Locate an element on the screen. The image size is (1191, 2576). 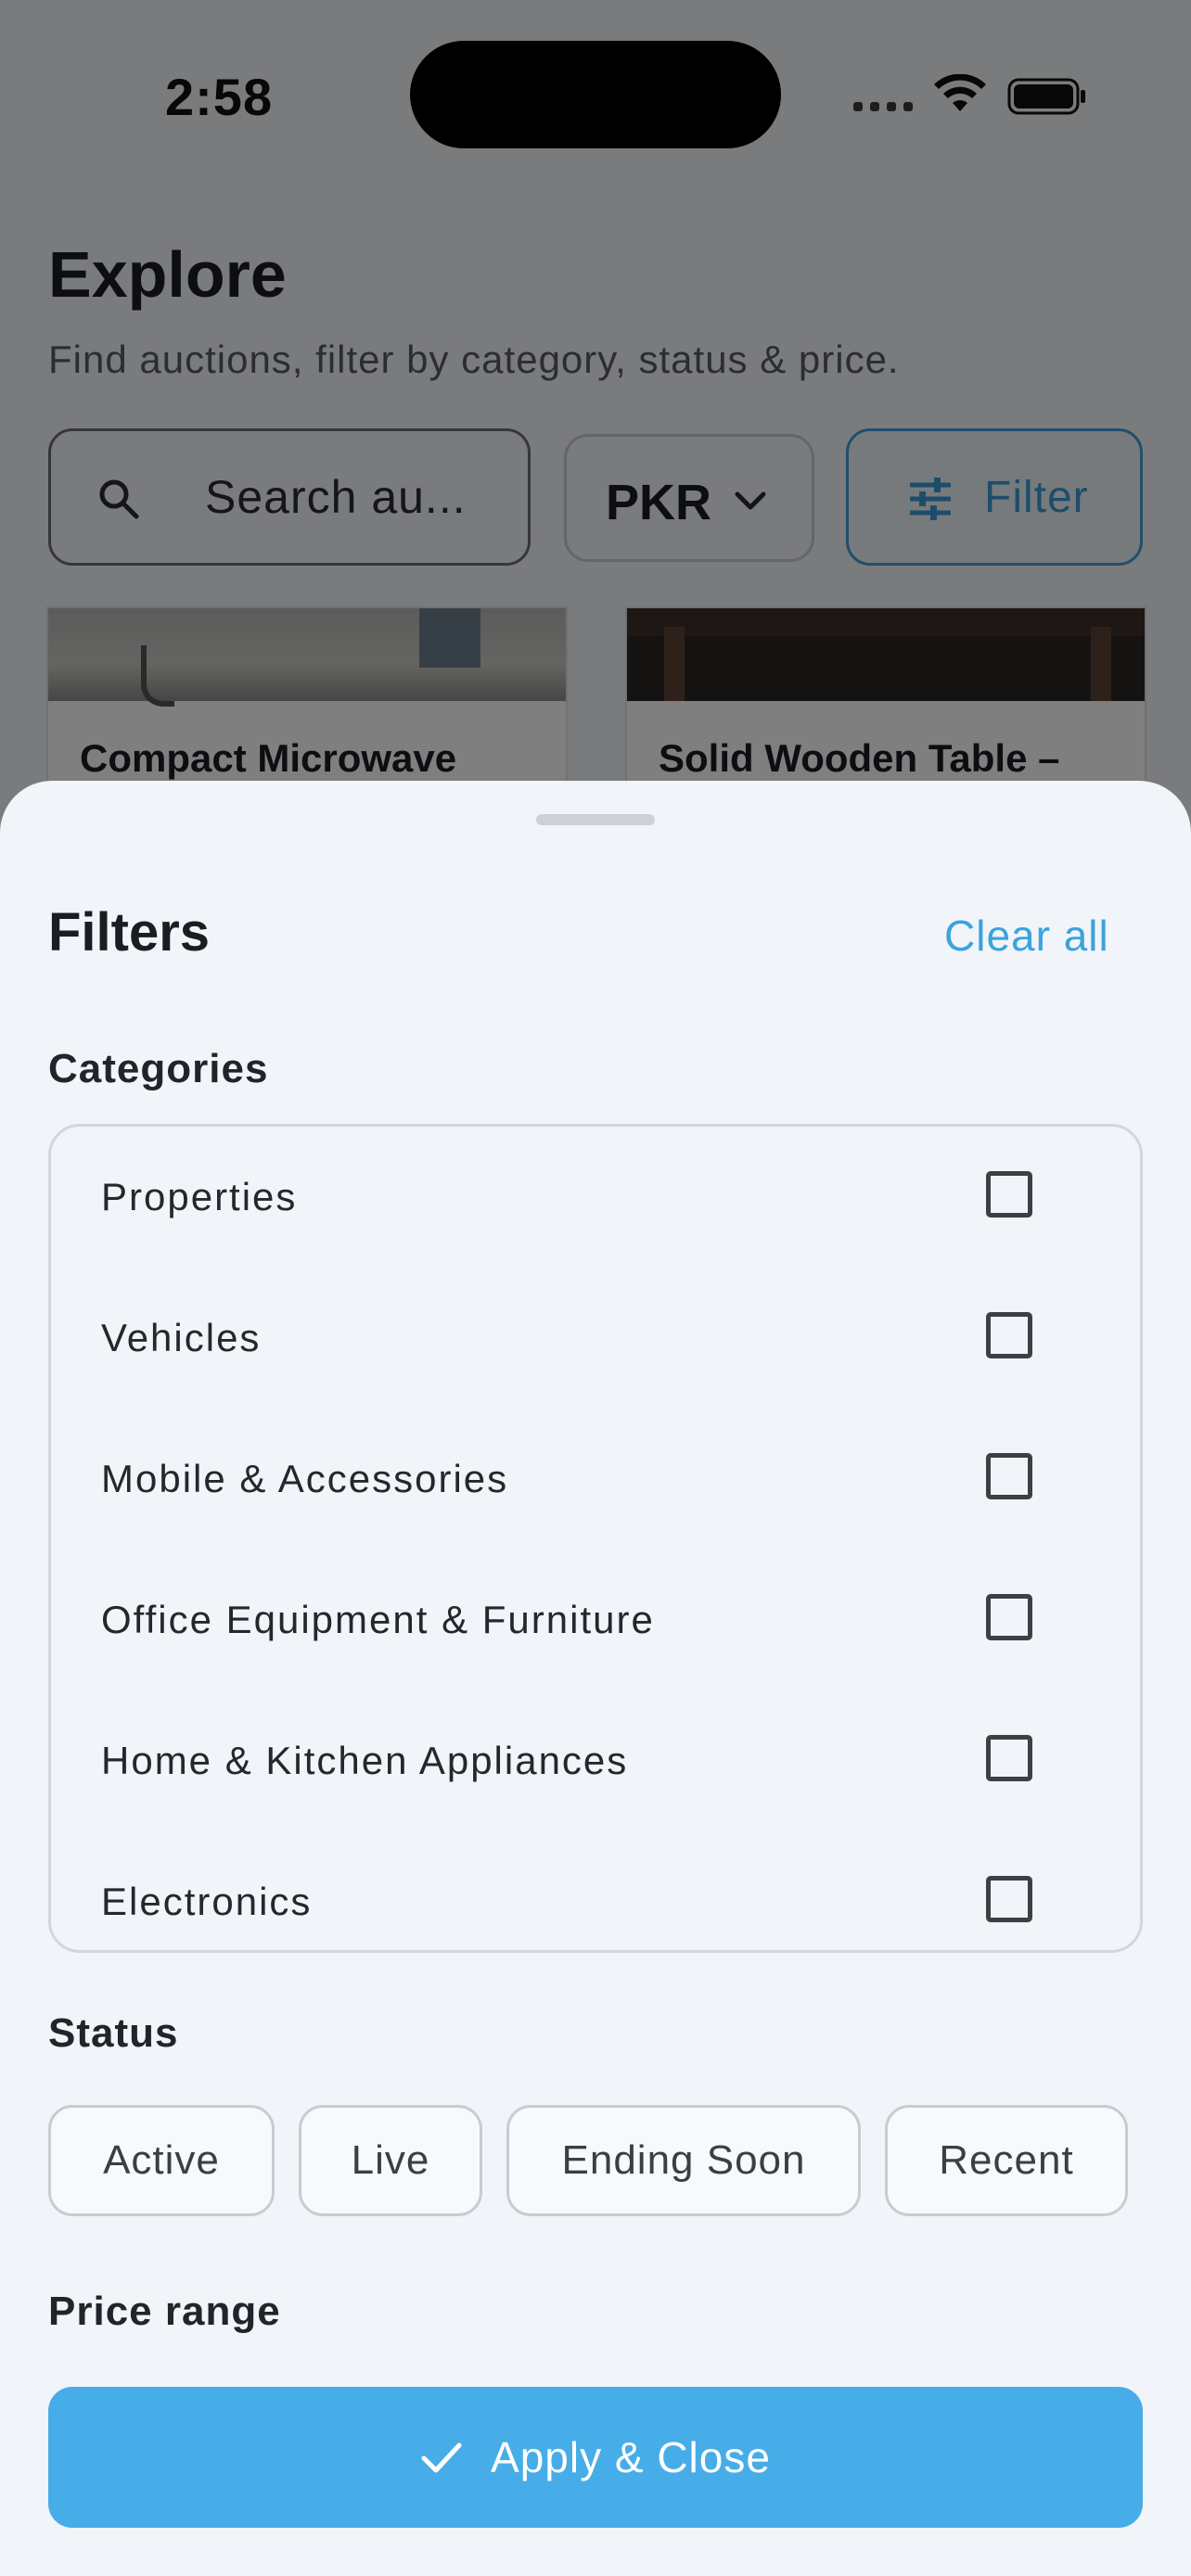
category-item-electronics: Electronics is located at coordinates (595, 1890).